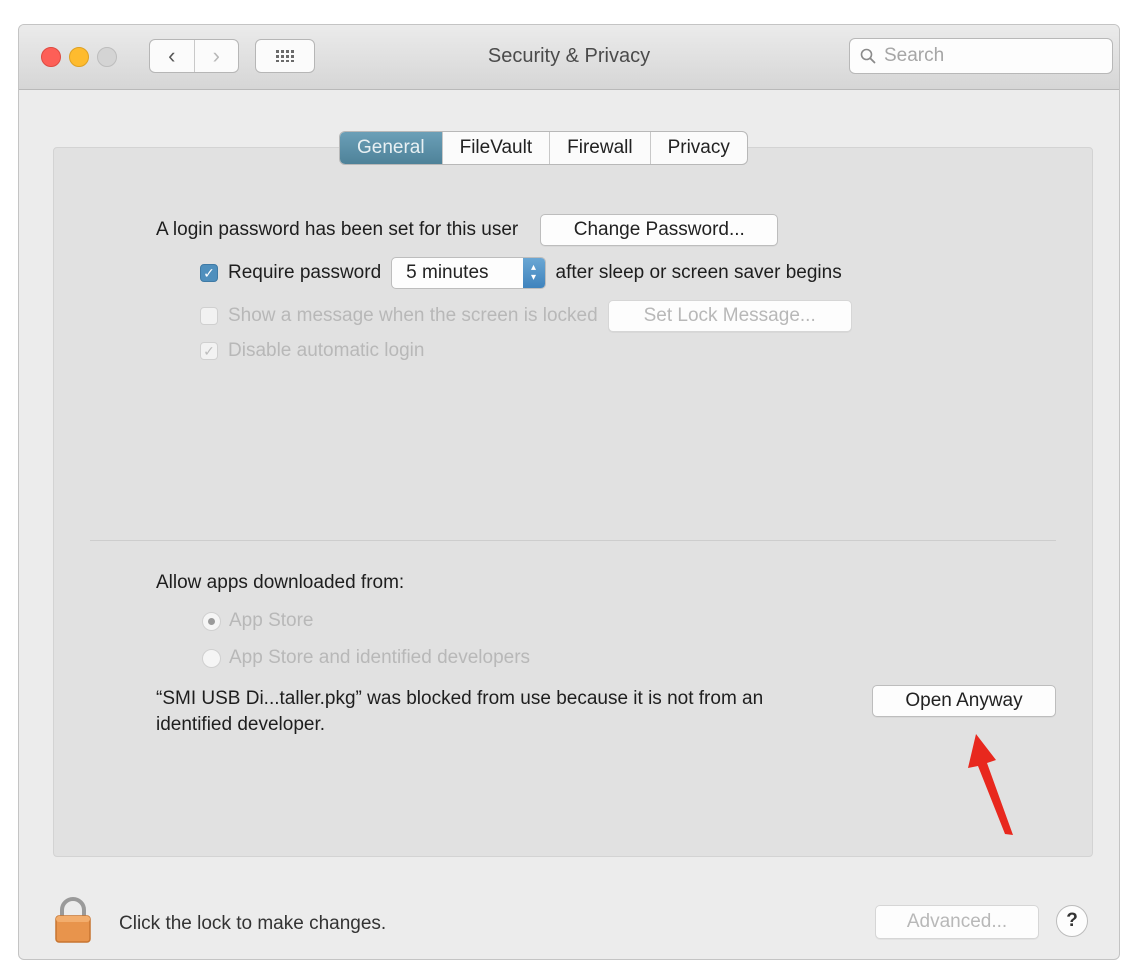 This screenshot has width=1135, height=965. What do you see at coordinates (209, 351) in the screenshot?
I see `disable-autologin-checkbox: ✓` at bounding box center [209, 351].